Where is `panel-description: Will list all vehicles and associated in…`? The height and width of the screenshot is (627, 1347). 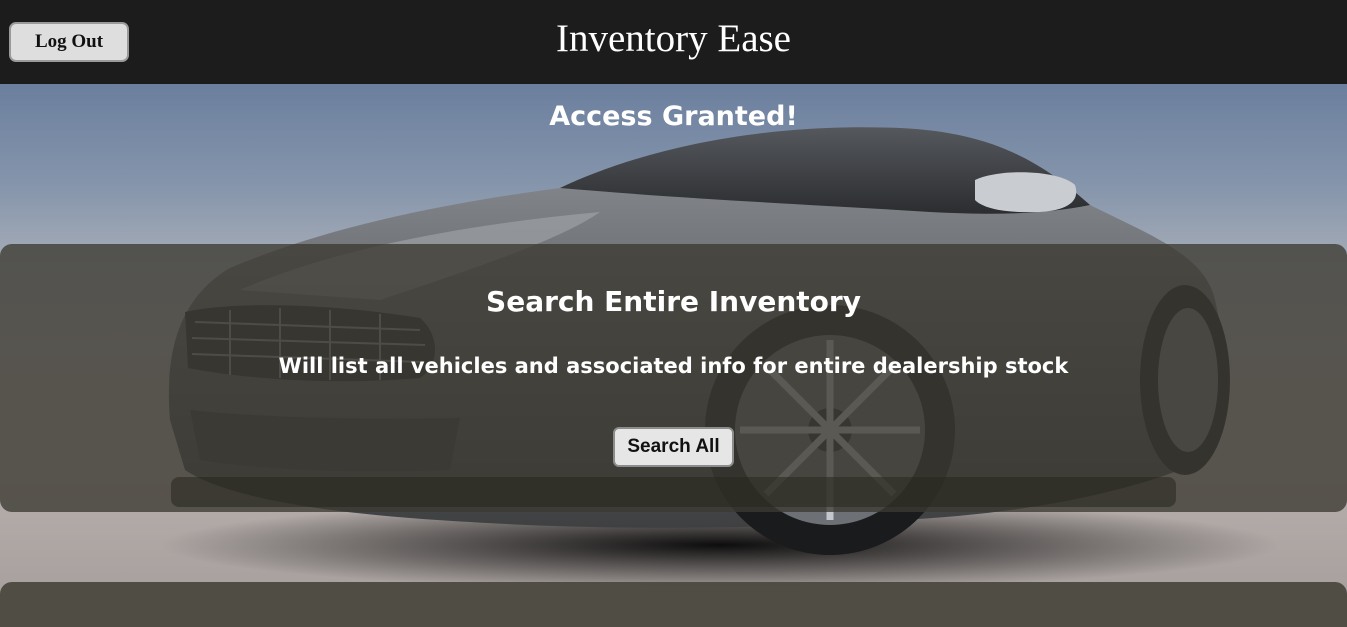 panel-description: Will list all vehicles and associated in… is located at coordinates (673, 366).